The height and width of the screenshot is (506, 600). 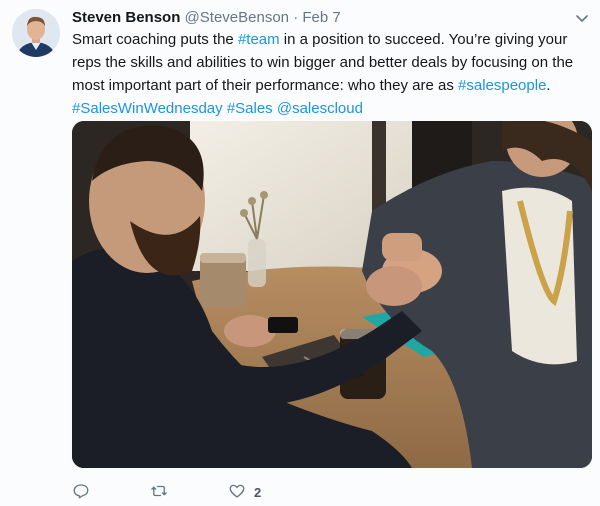 I want to click on author-name: Steven Benson, so click(x=126, y=17).